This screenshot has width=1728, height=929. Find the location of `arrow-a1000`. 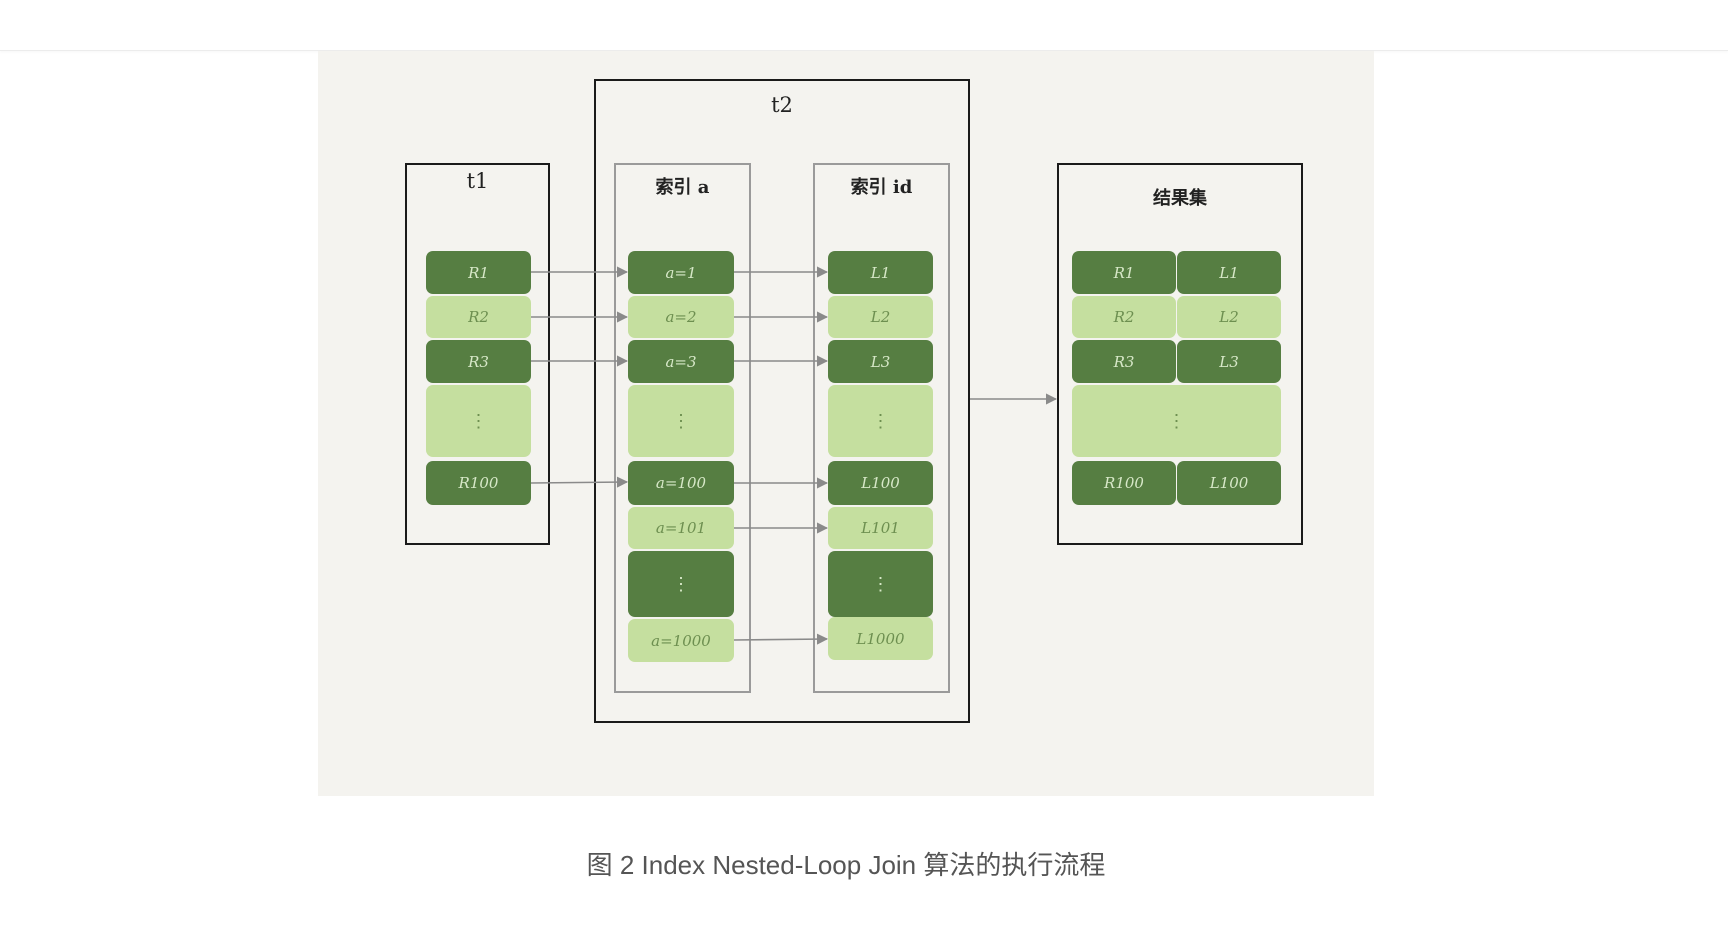

arrow-a1000 is located at coordinates (781, 639).